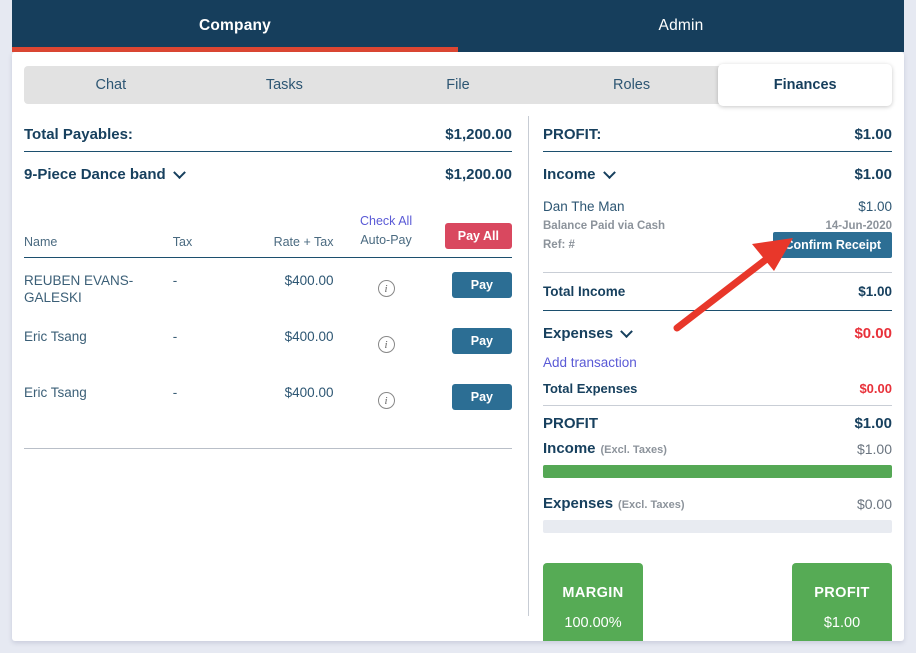 Image resolution: width=916 pixels, height=653 pixels. I want to click on tab-tasks: Tasks, so click(285, 85).